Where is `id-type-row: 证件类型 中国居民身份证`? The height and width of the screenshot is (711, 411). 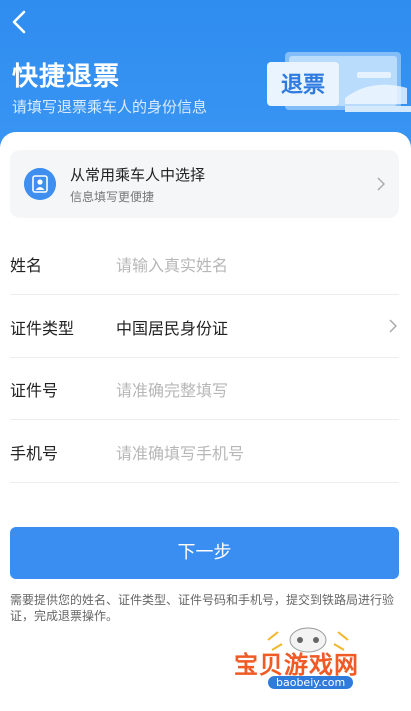 id-type-row: 证件类型 中国居民身份证 is located at coordinates (204, 326).